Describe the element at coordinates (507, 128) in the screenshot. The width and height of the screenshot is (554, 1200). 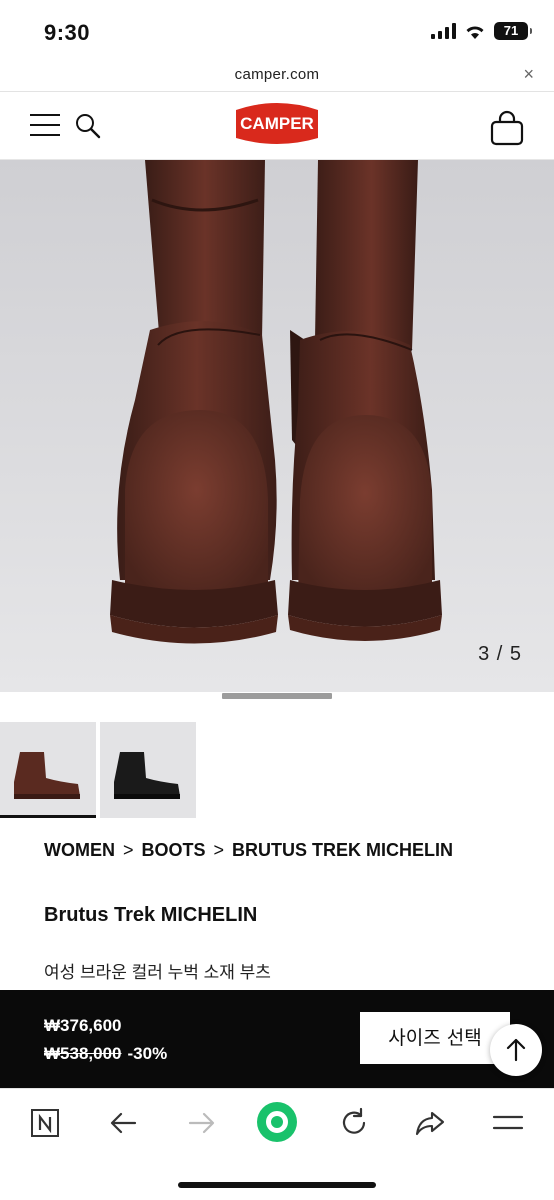
I see `shopping-bag-icon` at that location.